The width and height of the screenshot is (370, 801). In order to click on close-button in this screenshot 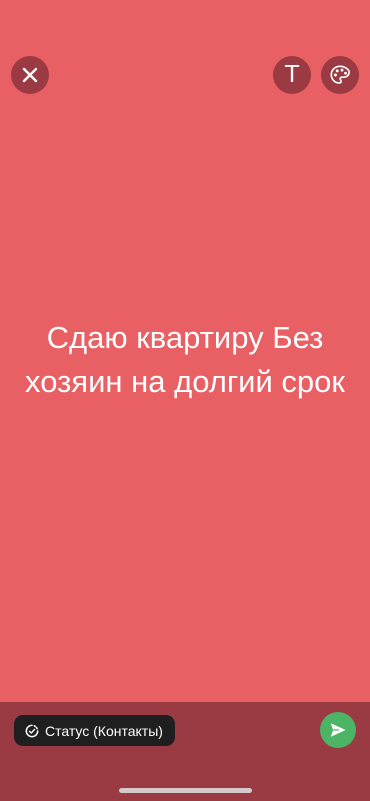, I will do `click(30, 75)`.